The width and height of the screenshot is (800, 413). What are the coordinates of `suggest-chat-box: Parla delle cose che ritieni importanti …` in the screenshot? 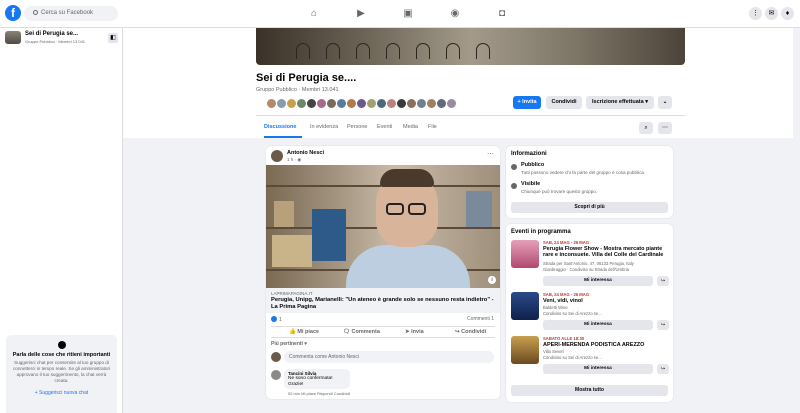 It's located at (61, 374).